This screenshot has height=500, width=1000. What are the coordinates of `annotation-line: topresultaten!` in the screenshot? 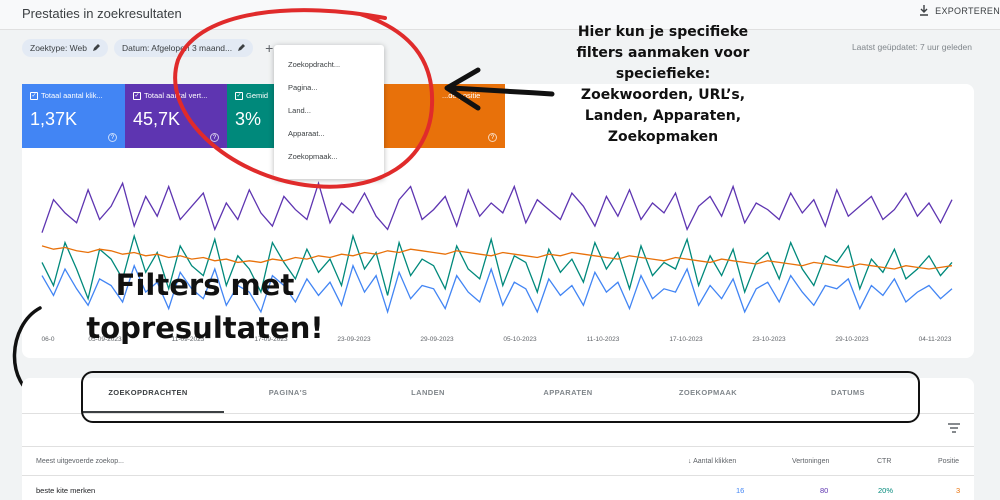 It's located at (205, 328).